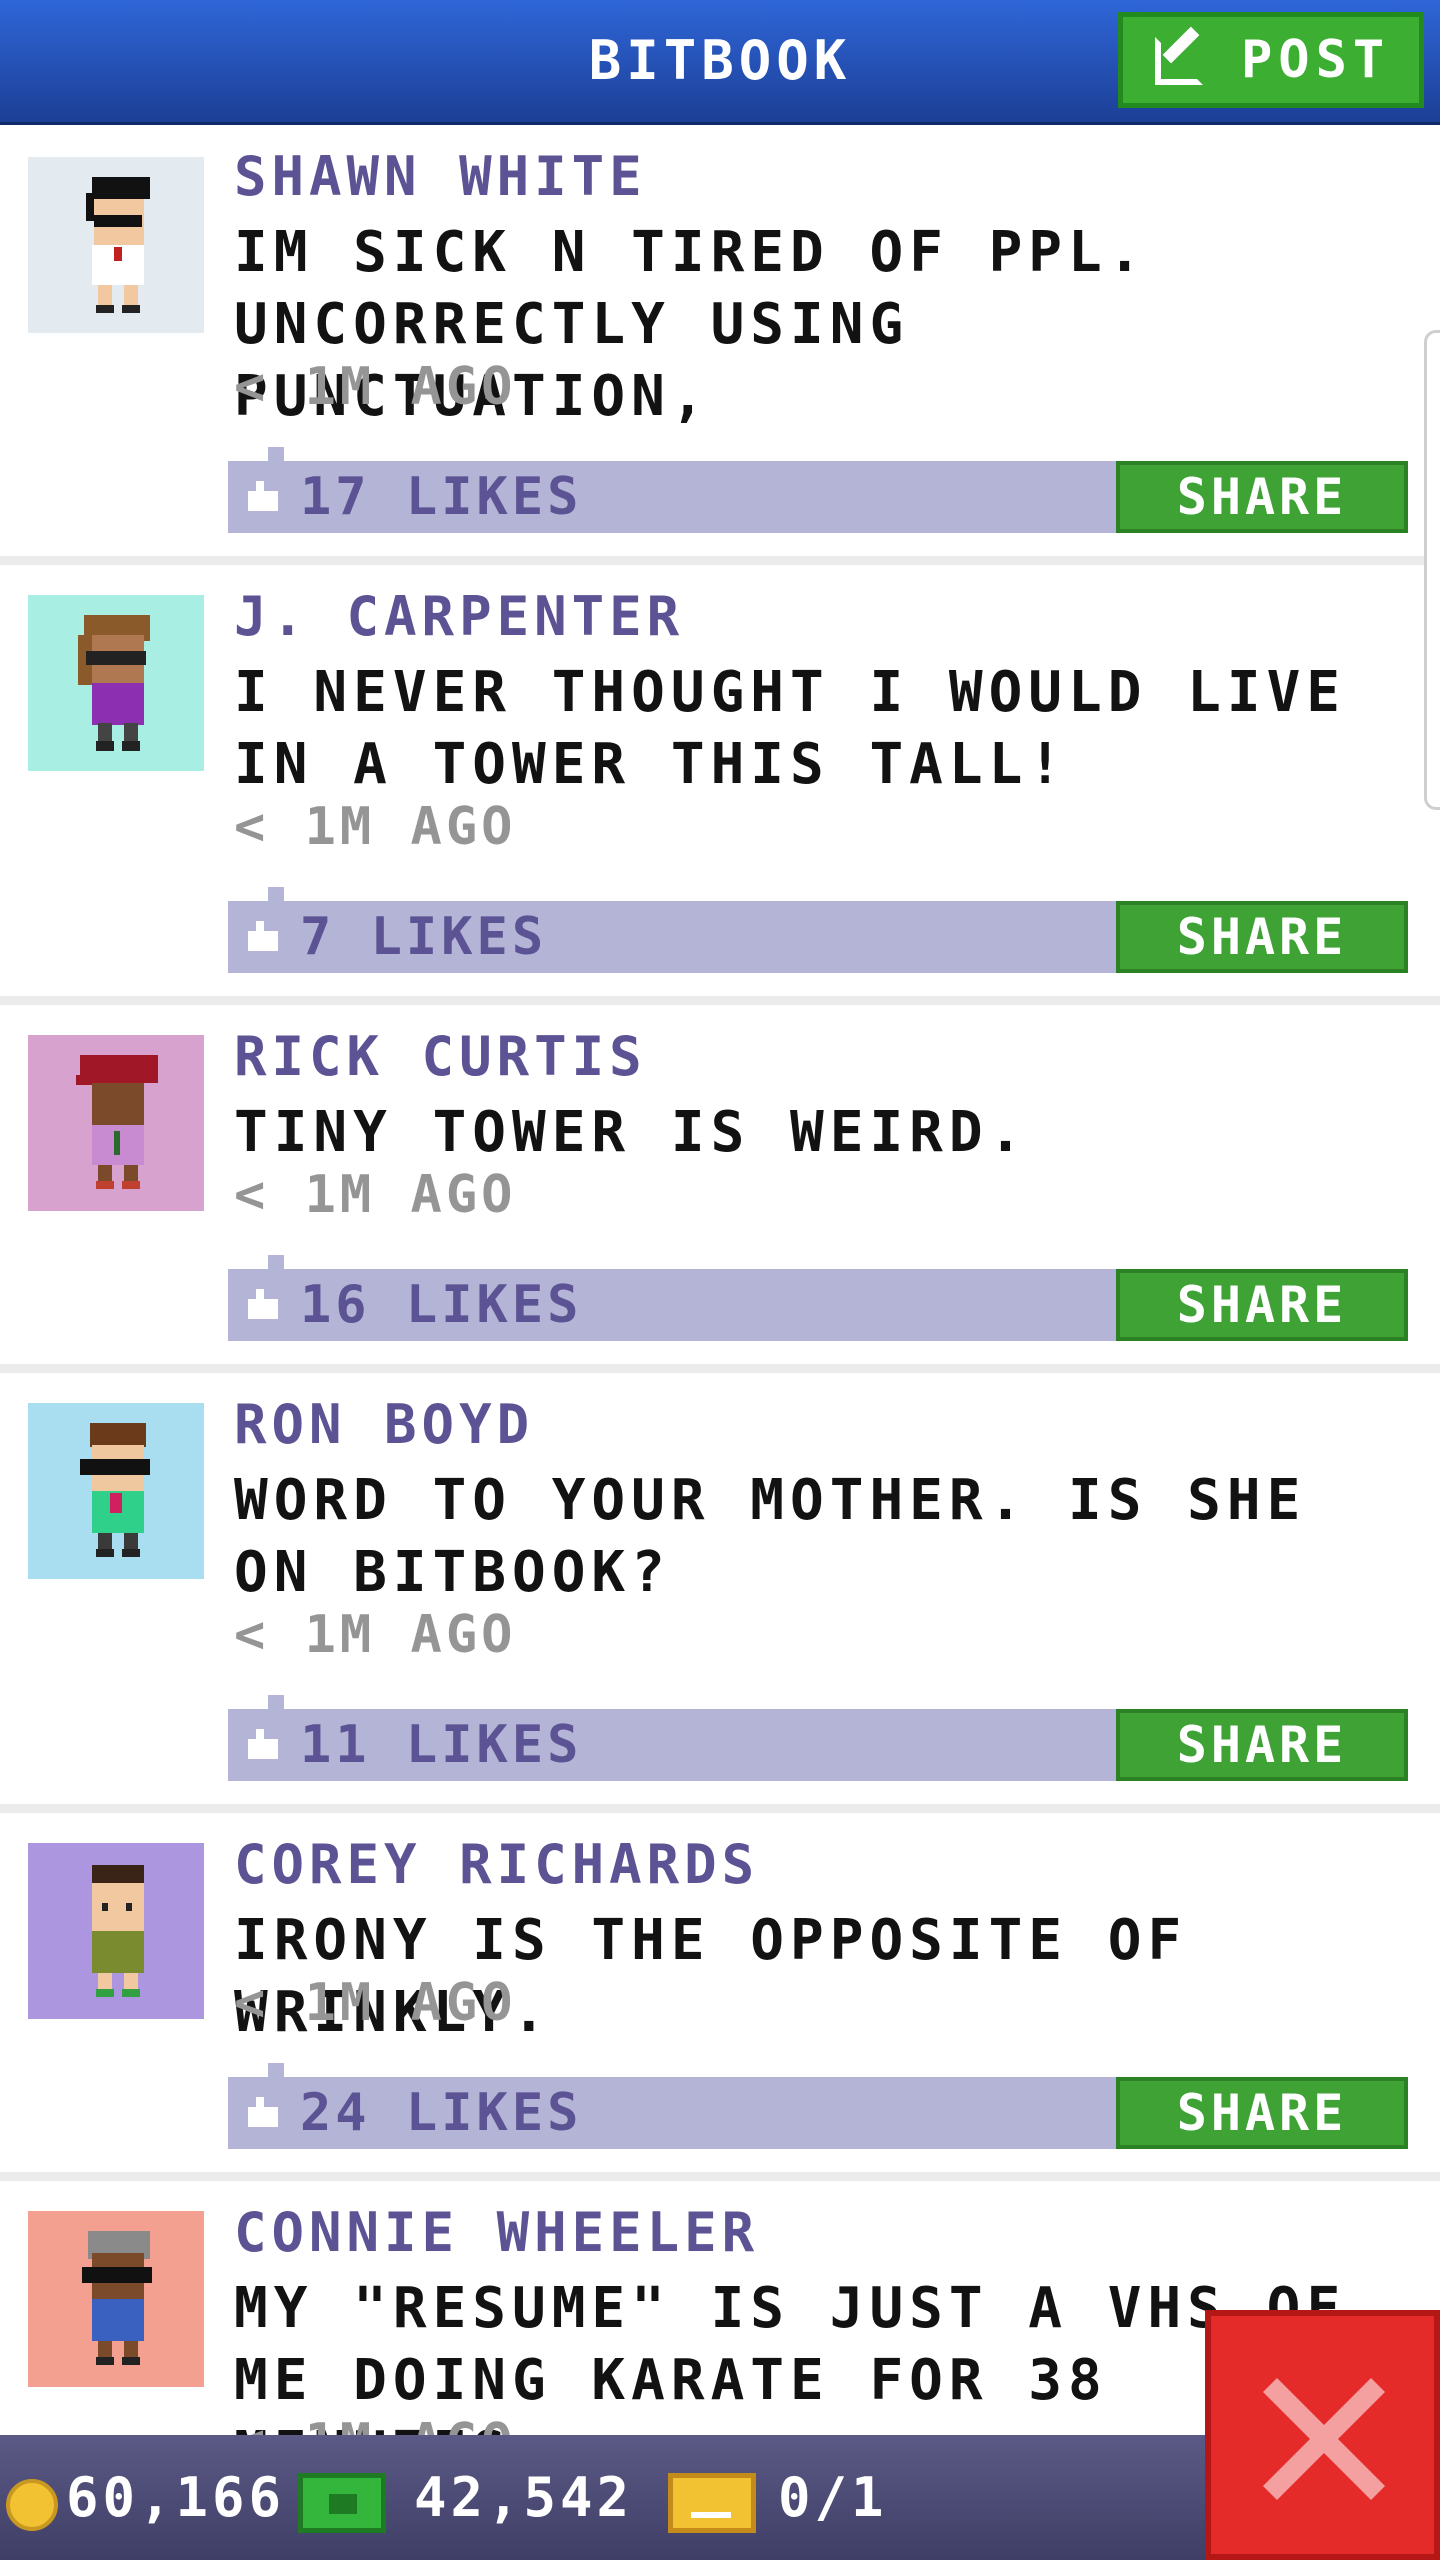 The image size is (1440, 2560). I want to click on post-text: WORD TO YOUR MOTHER. IS SHE ON BITBOOK?, so click(770, 1536).